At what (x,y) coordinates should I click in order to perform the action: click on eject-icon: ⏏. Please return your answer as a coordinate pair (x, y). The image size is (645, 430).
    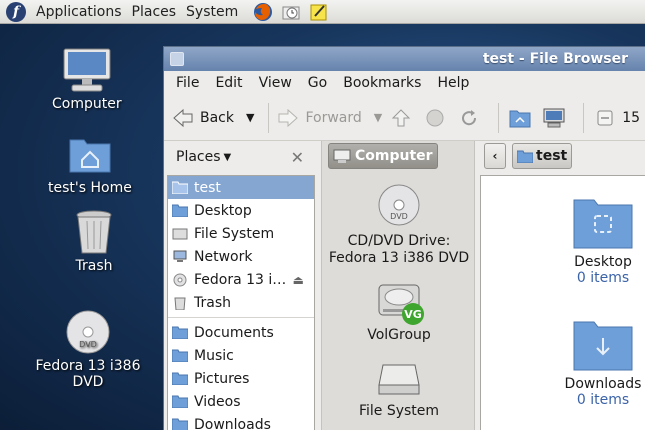
    Looking at the image, I should click on (298, 280).